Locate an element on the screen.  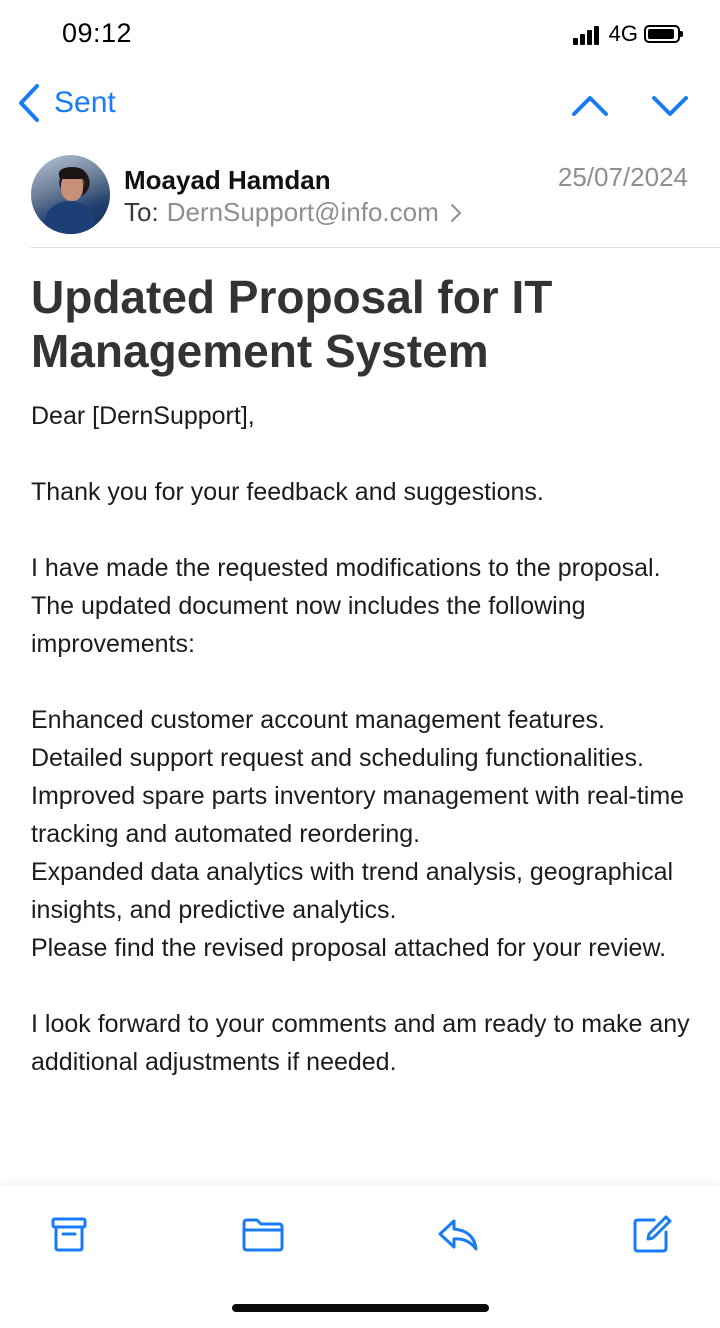
back-button: Sent is located at coordinates (66, 103).